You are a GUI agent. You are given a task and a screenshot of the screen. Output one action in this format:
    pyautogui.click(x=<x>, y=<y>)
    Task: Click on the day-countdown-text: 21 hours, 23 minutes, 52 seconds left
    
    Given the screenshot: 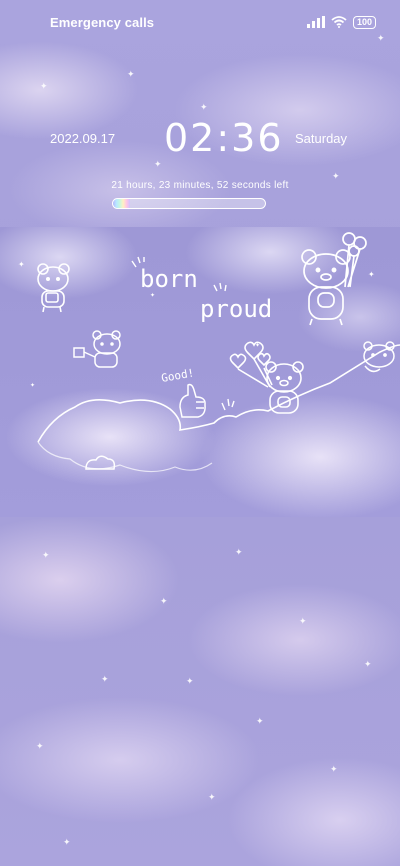 What is the action you would take?
    pyautogui.click(x=200, y=185)
    